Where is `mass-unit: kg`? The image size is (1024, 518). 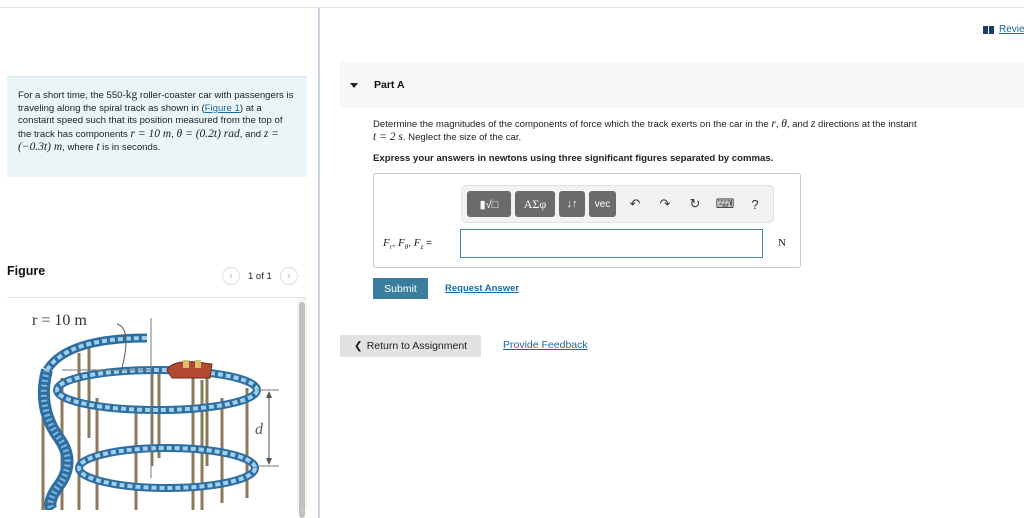 mass-unit: kg is located at coordinates (131, 95).